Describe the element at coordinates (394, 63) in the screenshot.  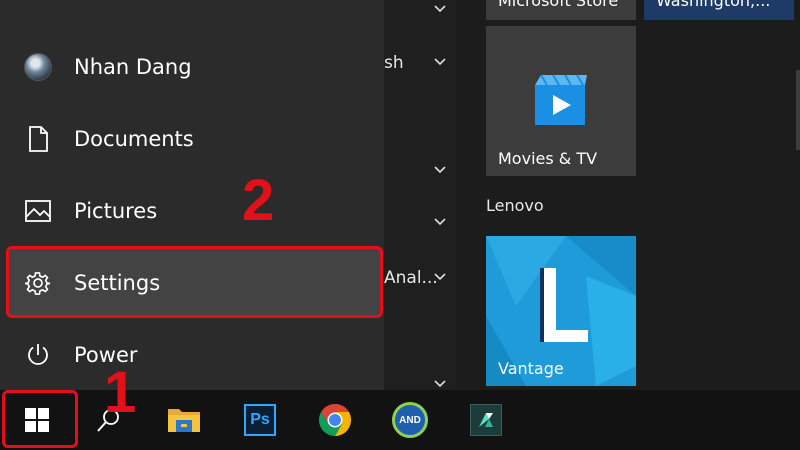
I see `app-list-text-fragment: sh` at that location.